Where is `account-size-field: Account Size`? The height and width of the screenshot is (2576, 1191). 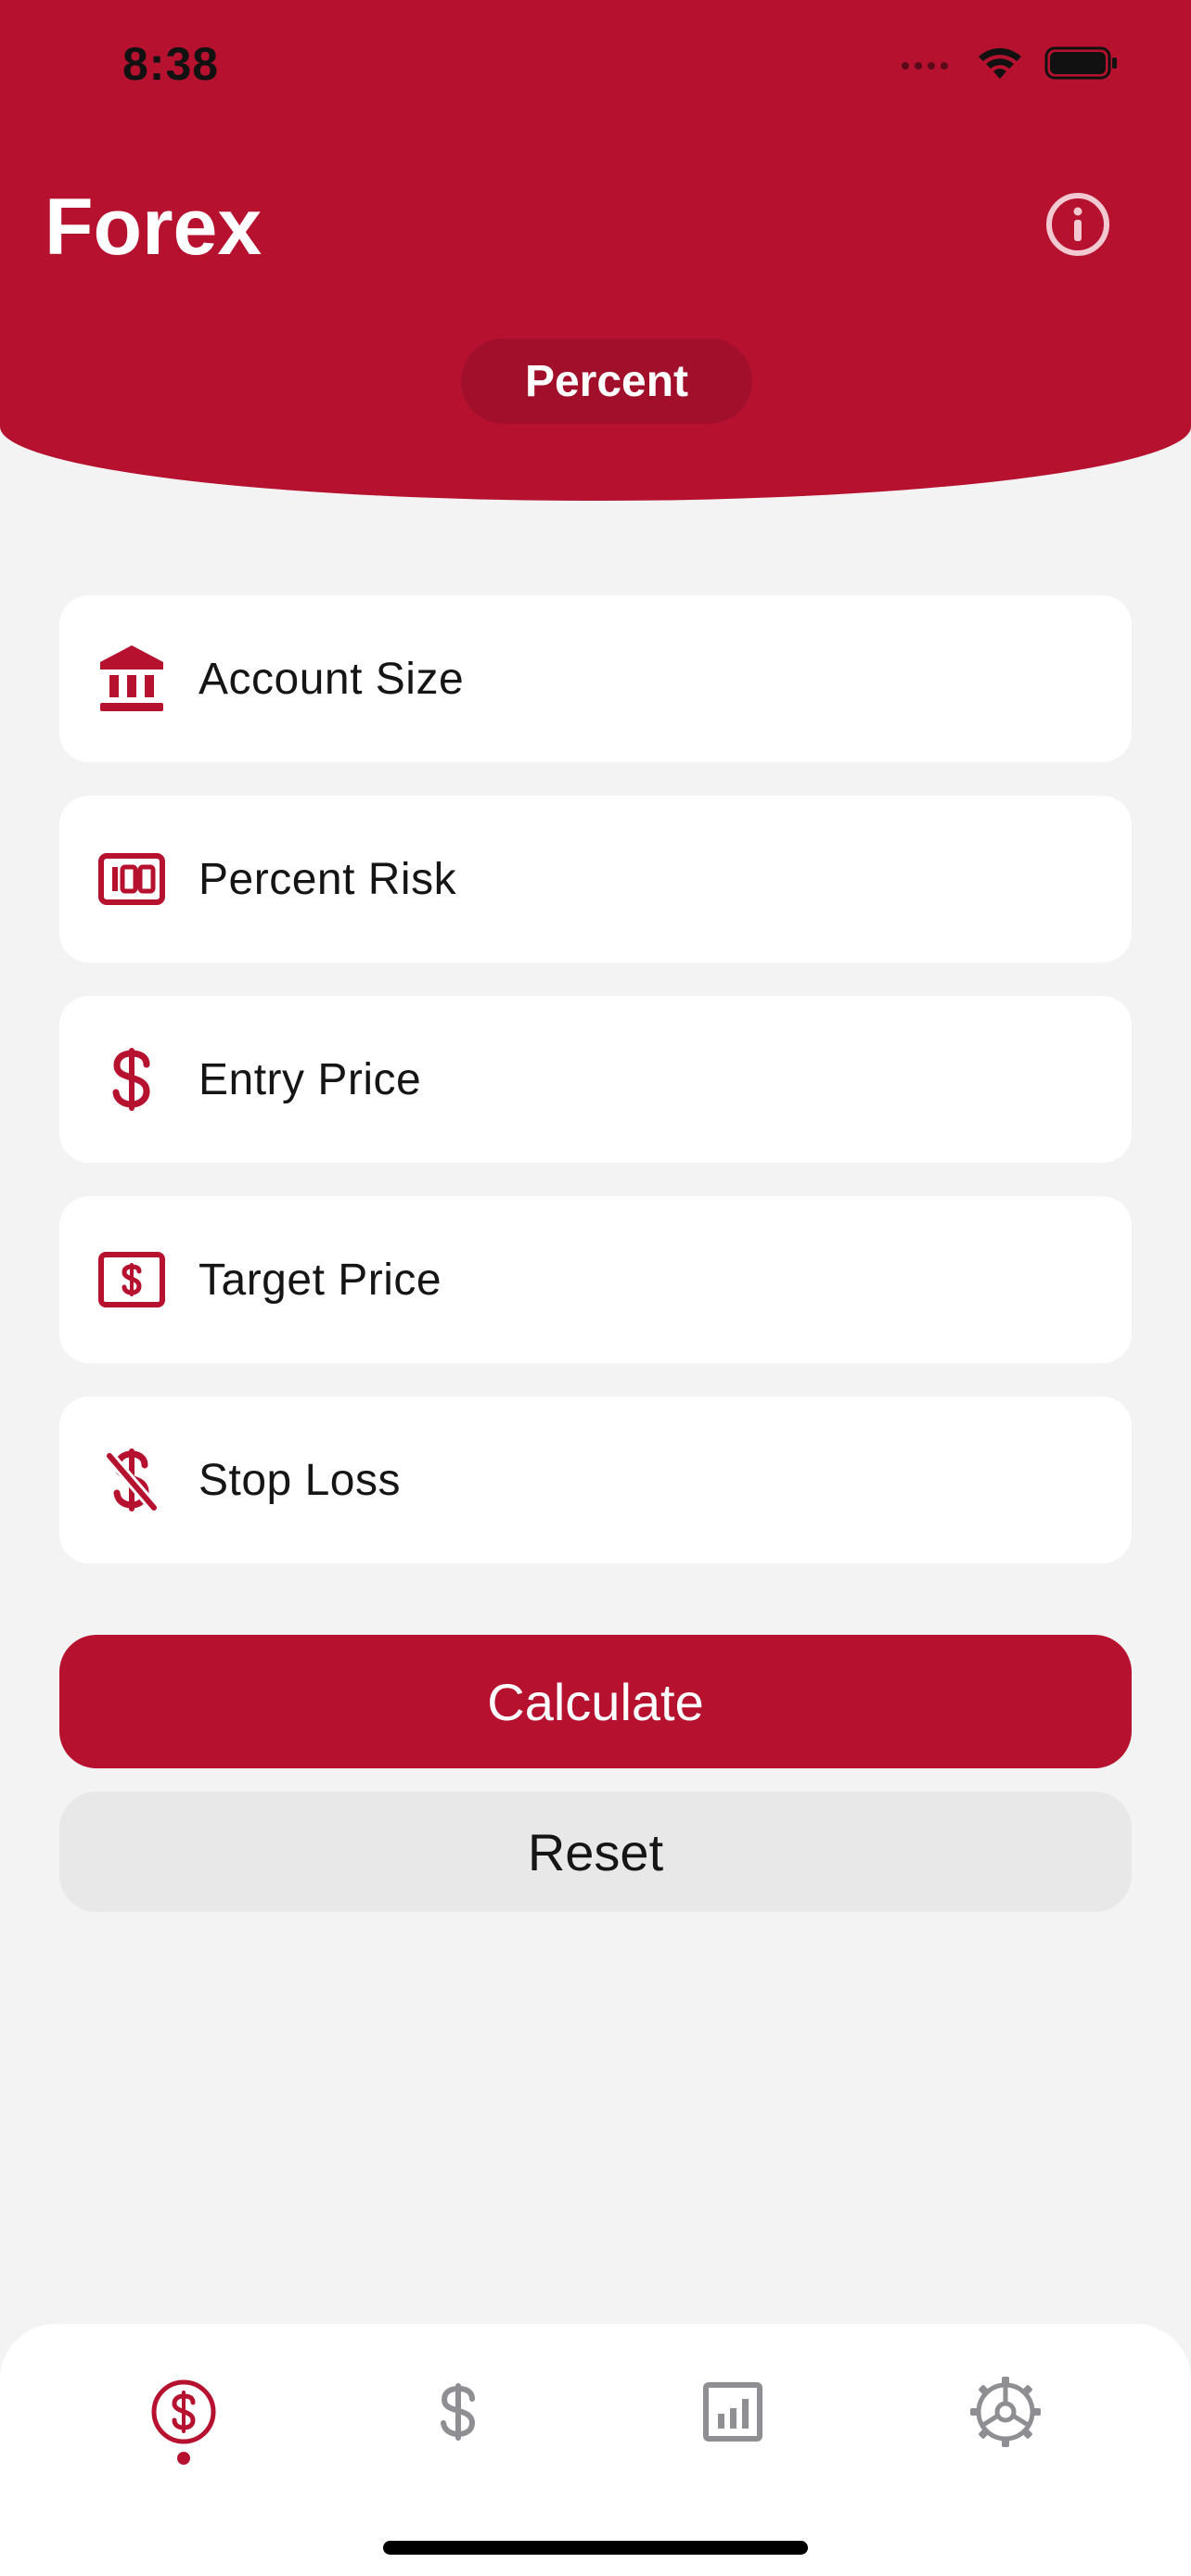
account-size-field: Account Size is located at coordinates (595, 679).